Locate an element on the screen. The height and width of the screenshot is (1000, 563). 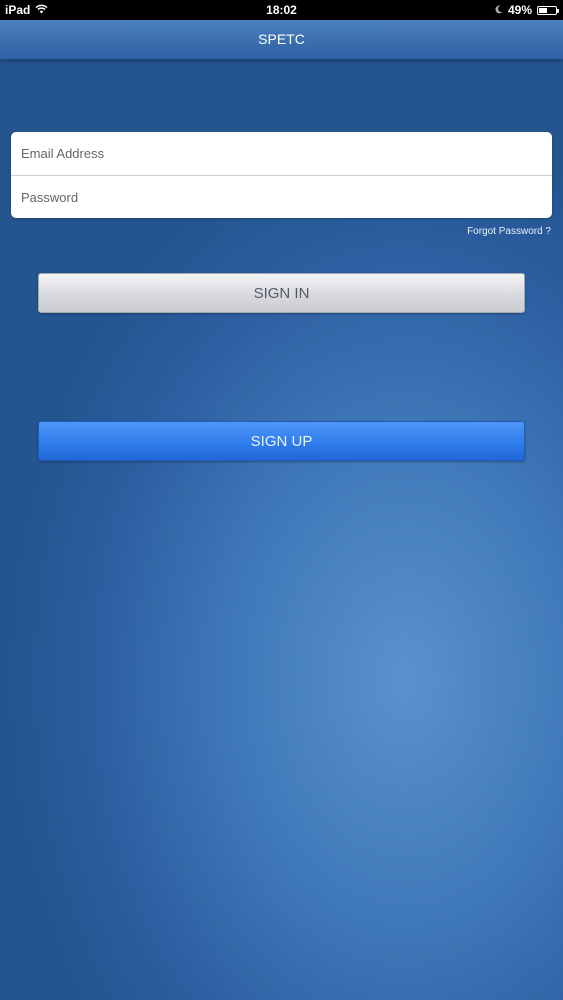
status-right: 49% is located at coordinates (527, 10).